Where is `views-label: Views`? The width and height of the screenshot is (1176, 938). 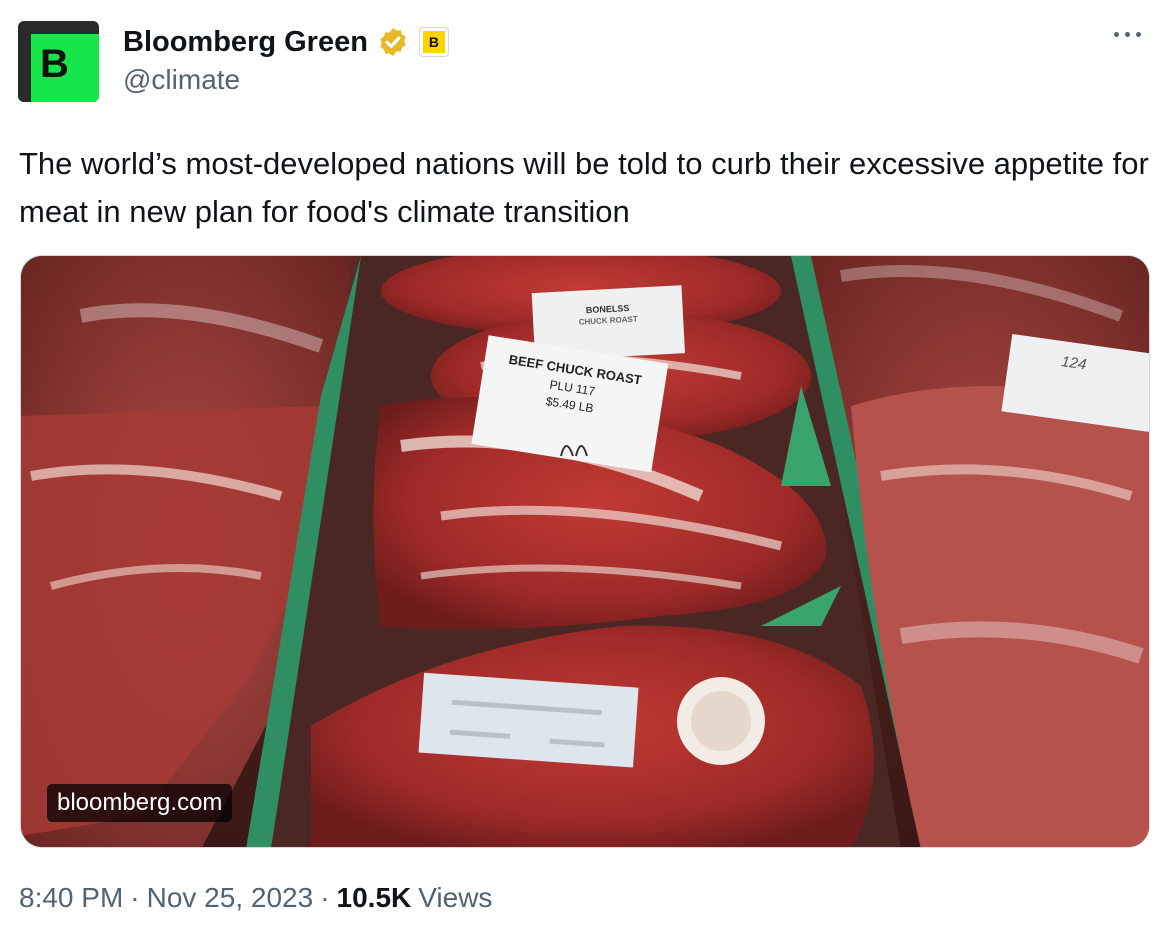 views-label: Views is located at coordinates (455, 898).